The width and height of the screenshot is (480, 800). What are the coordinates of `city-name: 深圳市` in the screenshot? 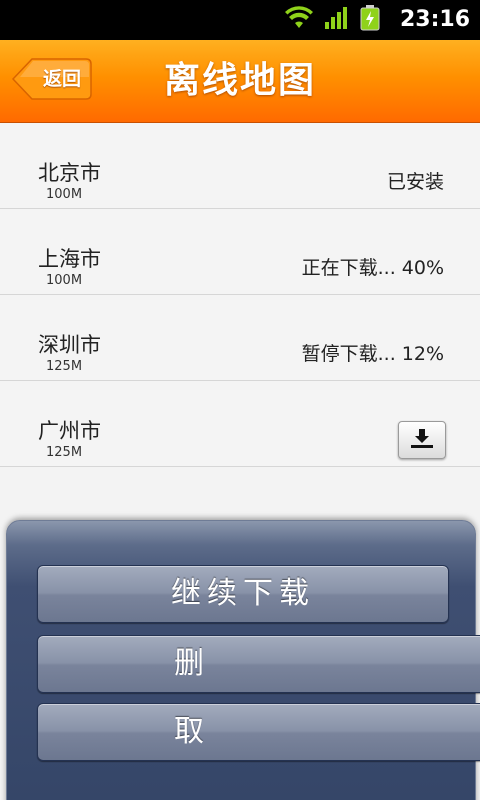 It's located at (69, 345).